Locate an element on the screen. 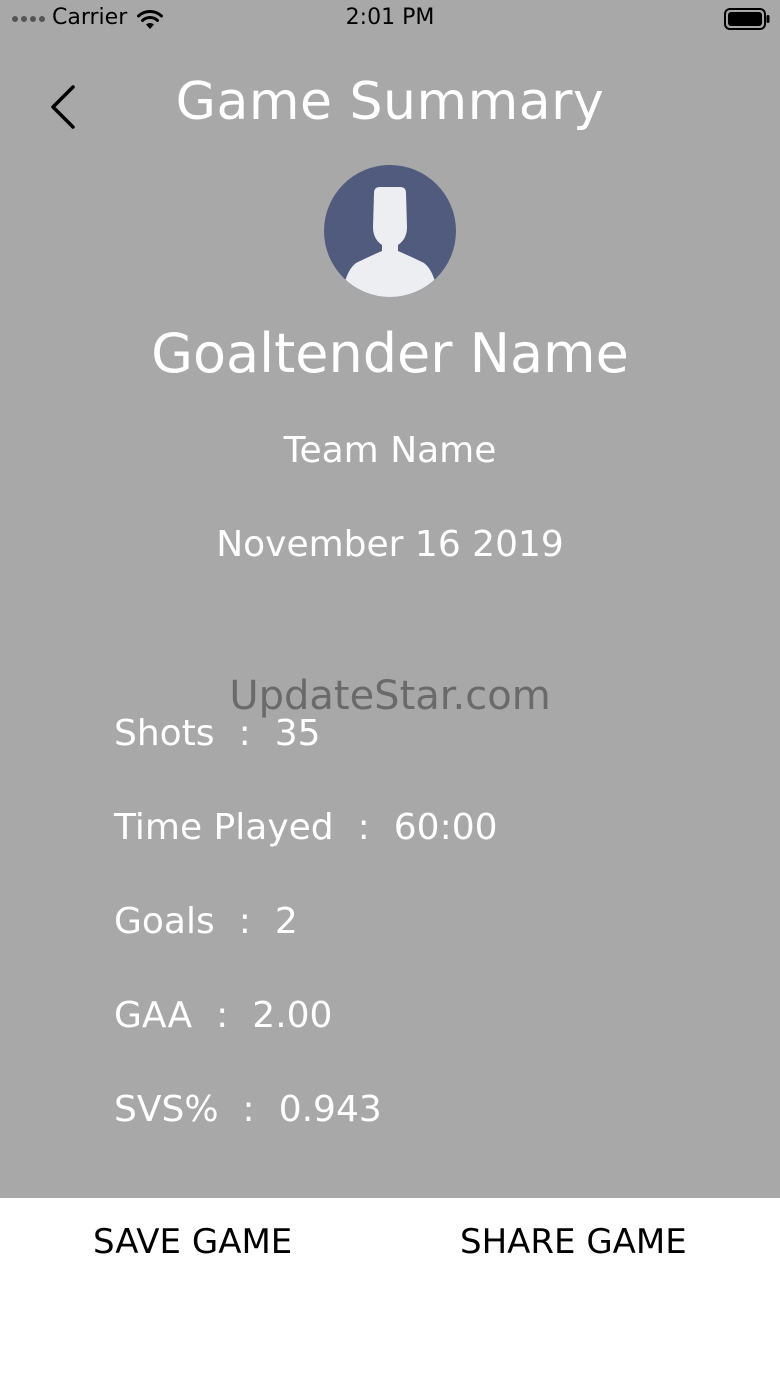  stat-gaa: GAA:2.00 is located at coordinates (223, 1015).